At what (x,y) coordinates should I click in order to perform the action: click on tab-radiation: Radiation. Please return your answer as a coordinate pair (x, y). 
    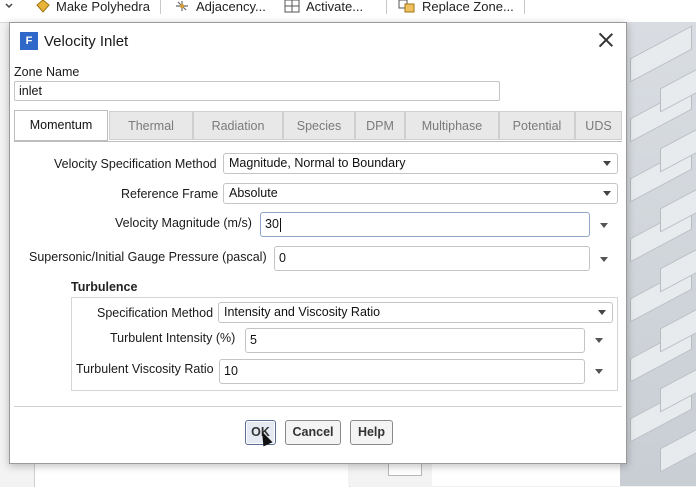
    Looking at the image, I should click on (238, 125).